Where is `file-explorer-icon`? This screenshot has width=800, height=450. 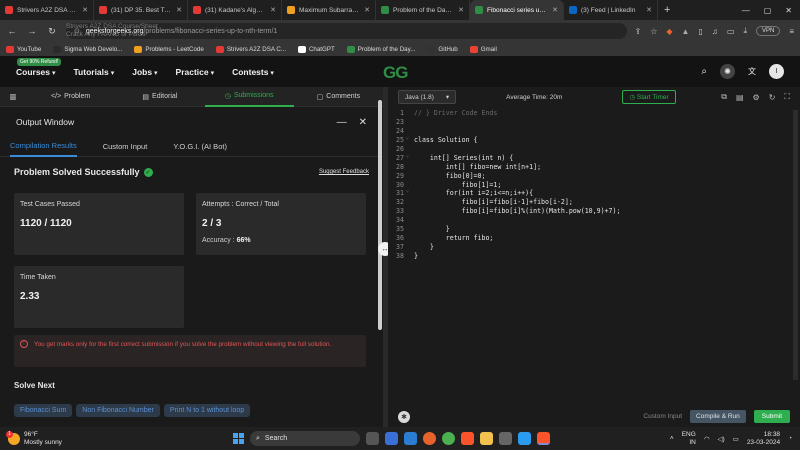 file-explorer-icon is located at coordinates (486, 438).